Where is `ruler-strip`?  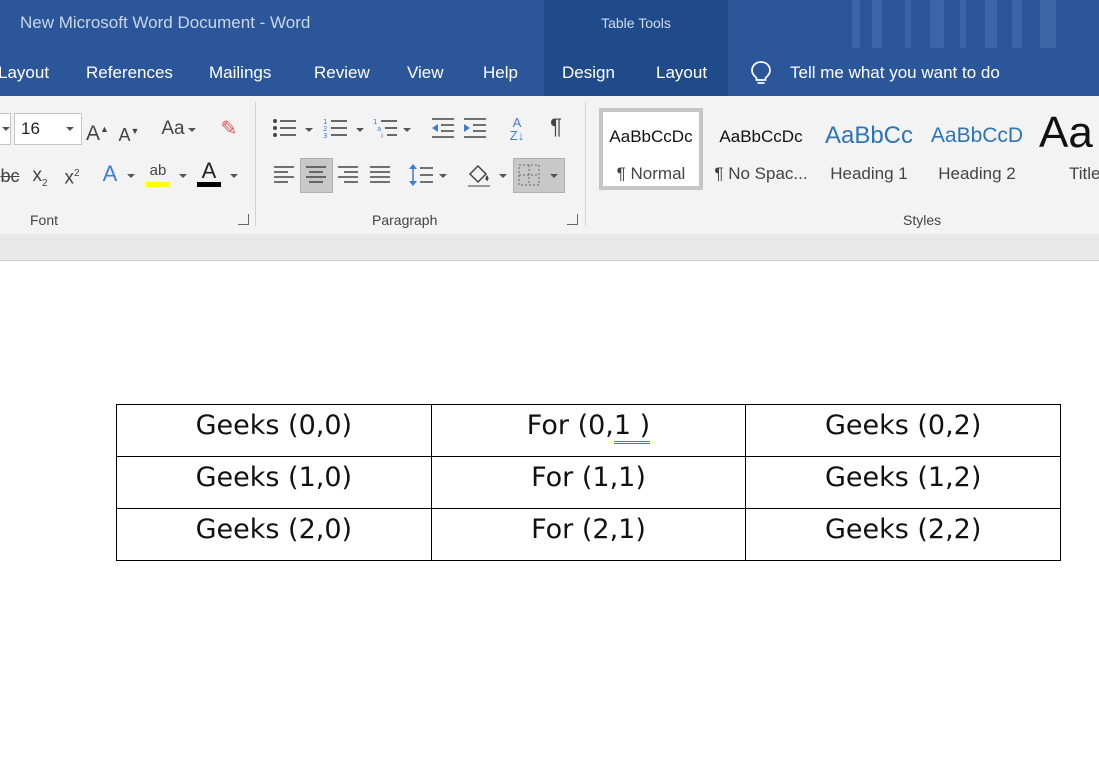
ruler-strip is located at coordinates (549, 247).